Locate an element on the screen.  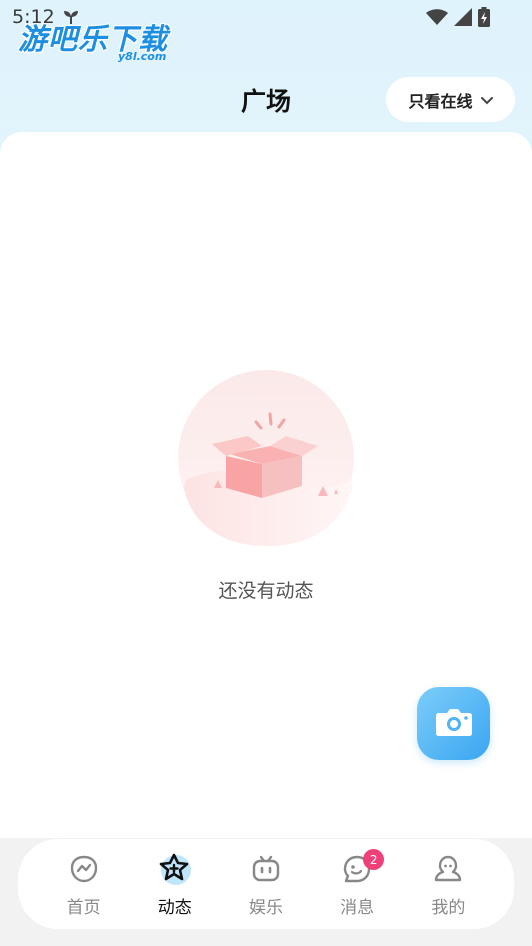
online-filter-button: 只看在线 is located at coordinates (450, 99).